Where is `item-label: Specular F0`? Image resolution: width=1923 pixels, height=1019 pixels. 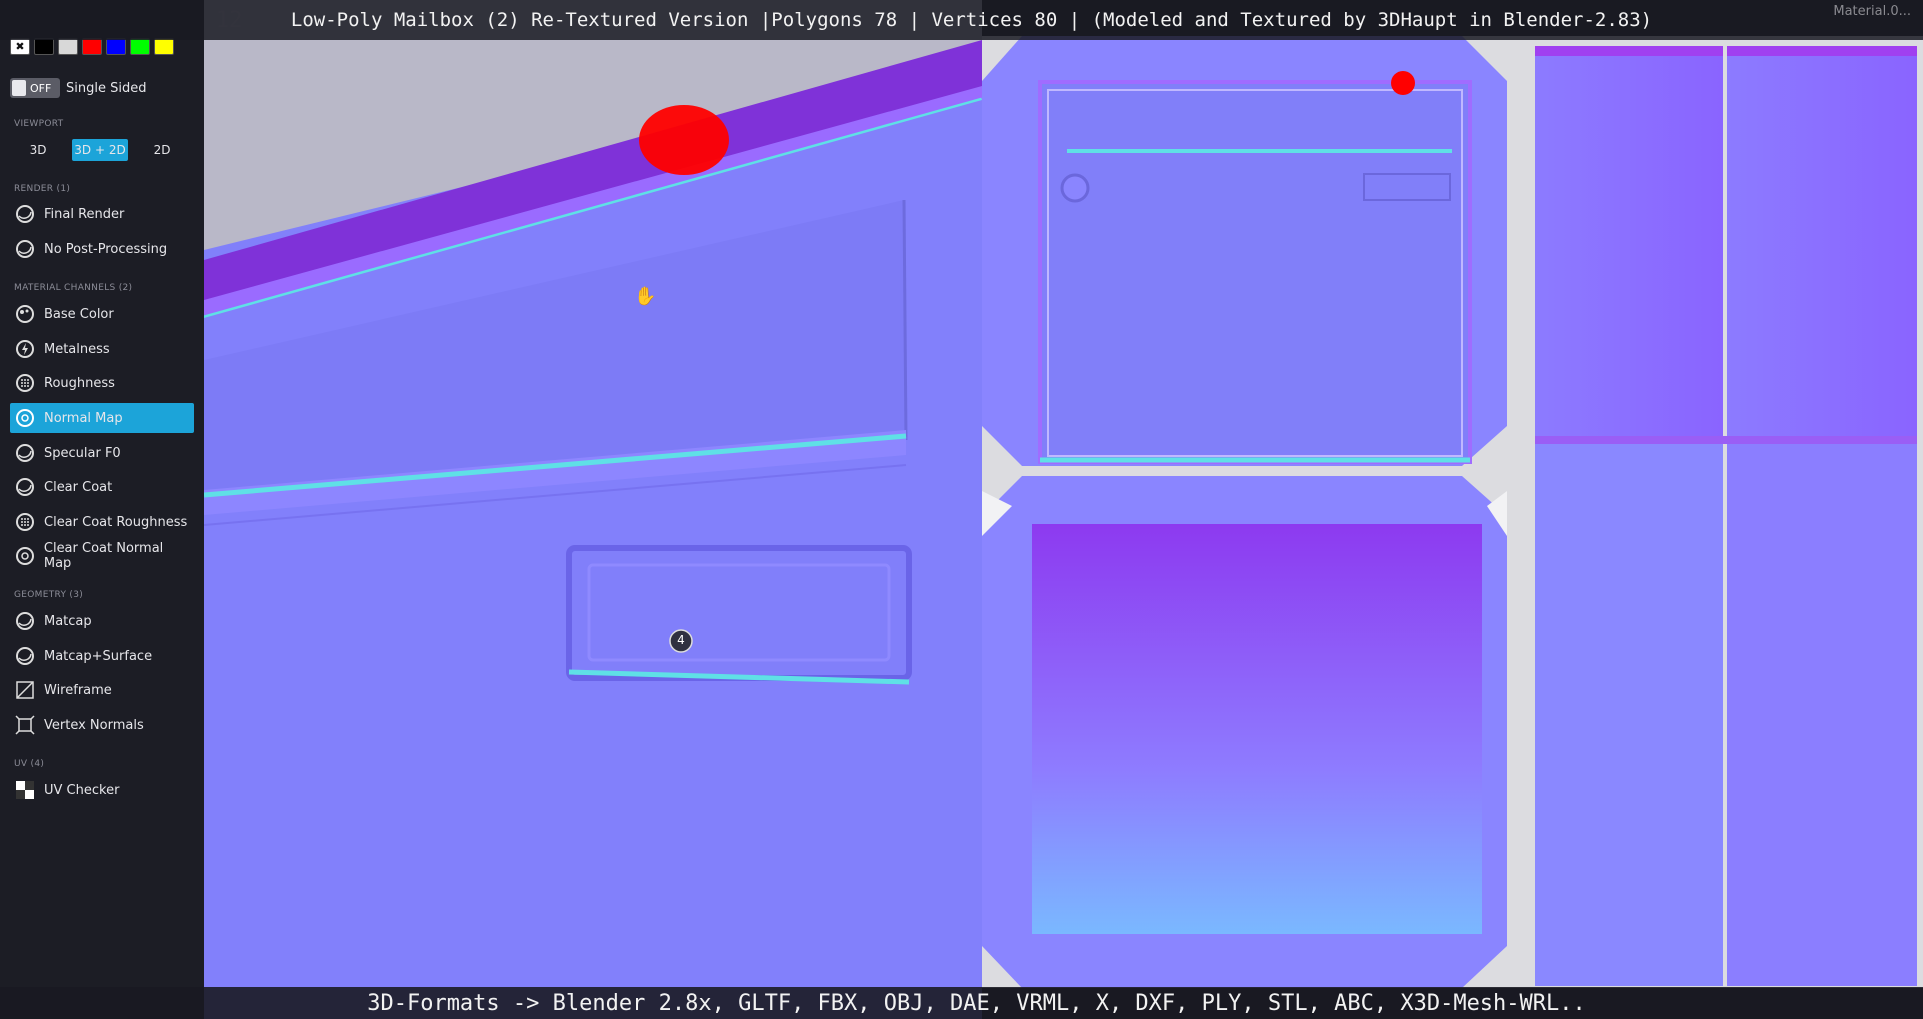 item-label: Specular F0 is located at coordinates (82, 453).